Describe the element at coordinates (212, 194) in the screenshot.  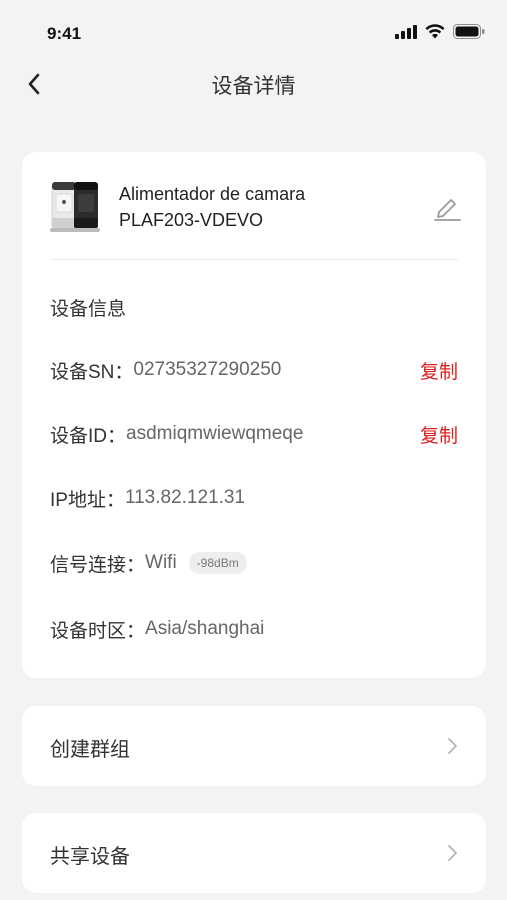
I see `device-name-line1: Alimentador de camara` at that location.